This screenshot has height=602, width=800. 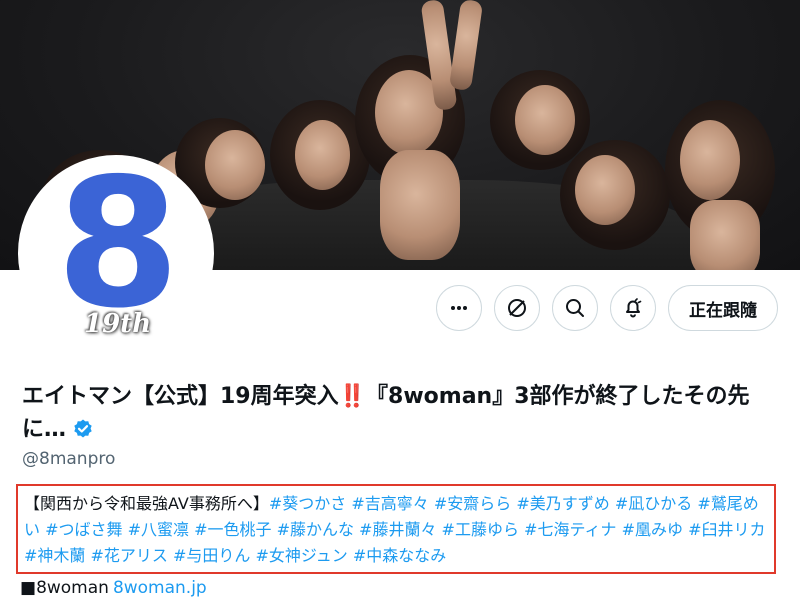 I want to click on avatar: 8 19th, so click(x=116, y=253).